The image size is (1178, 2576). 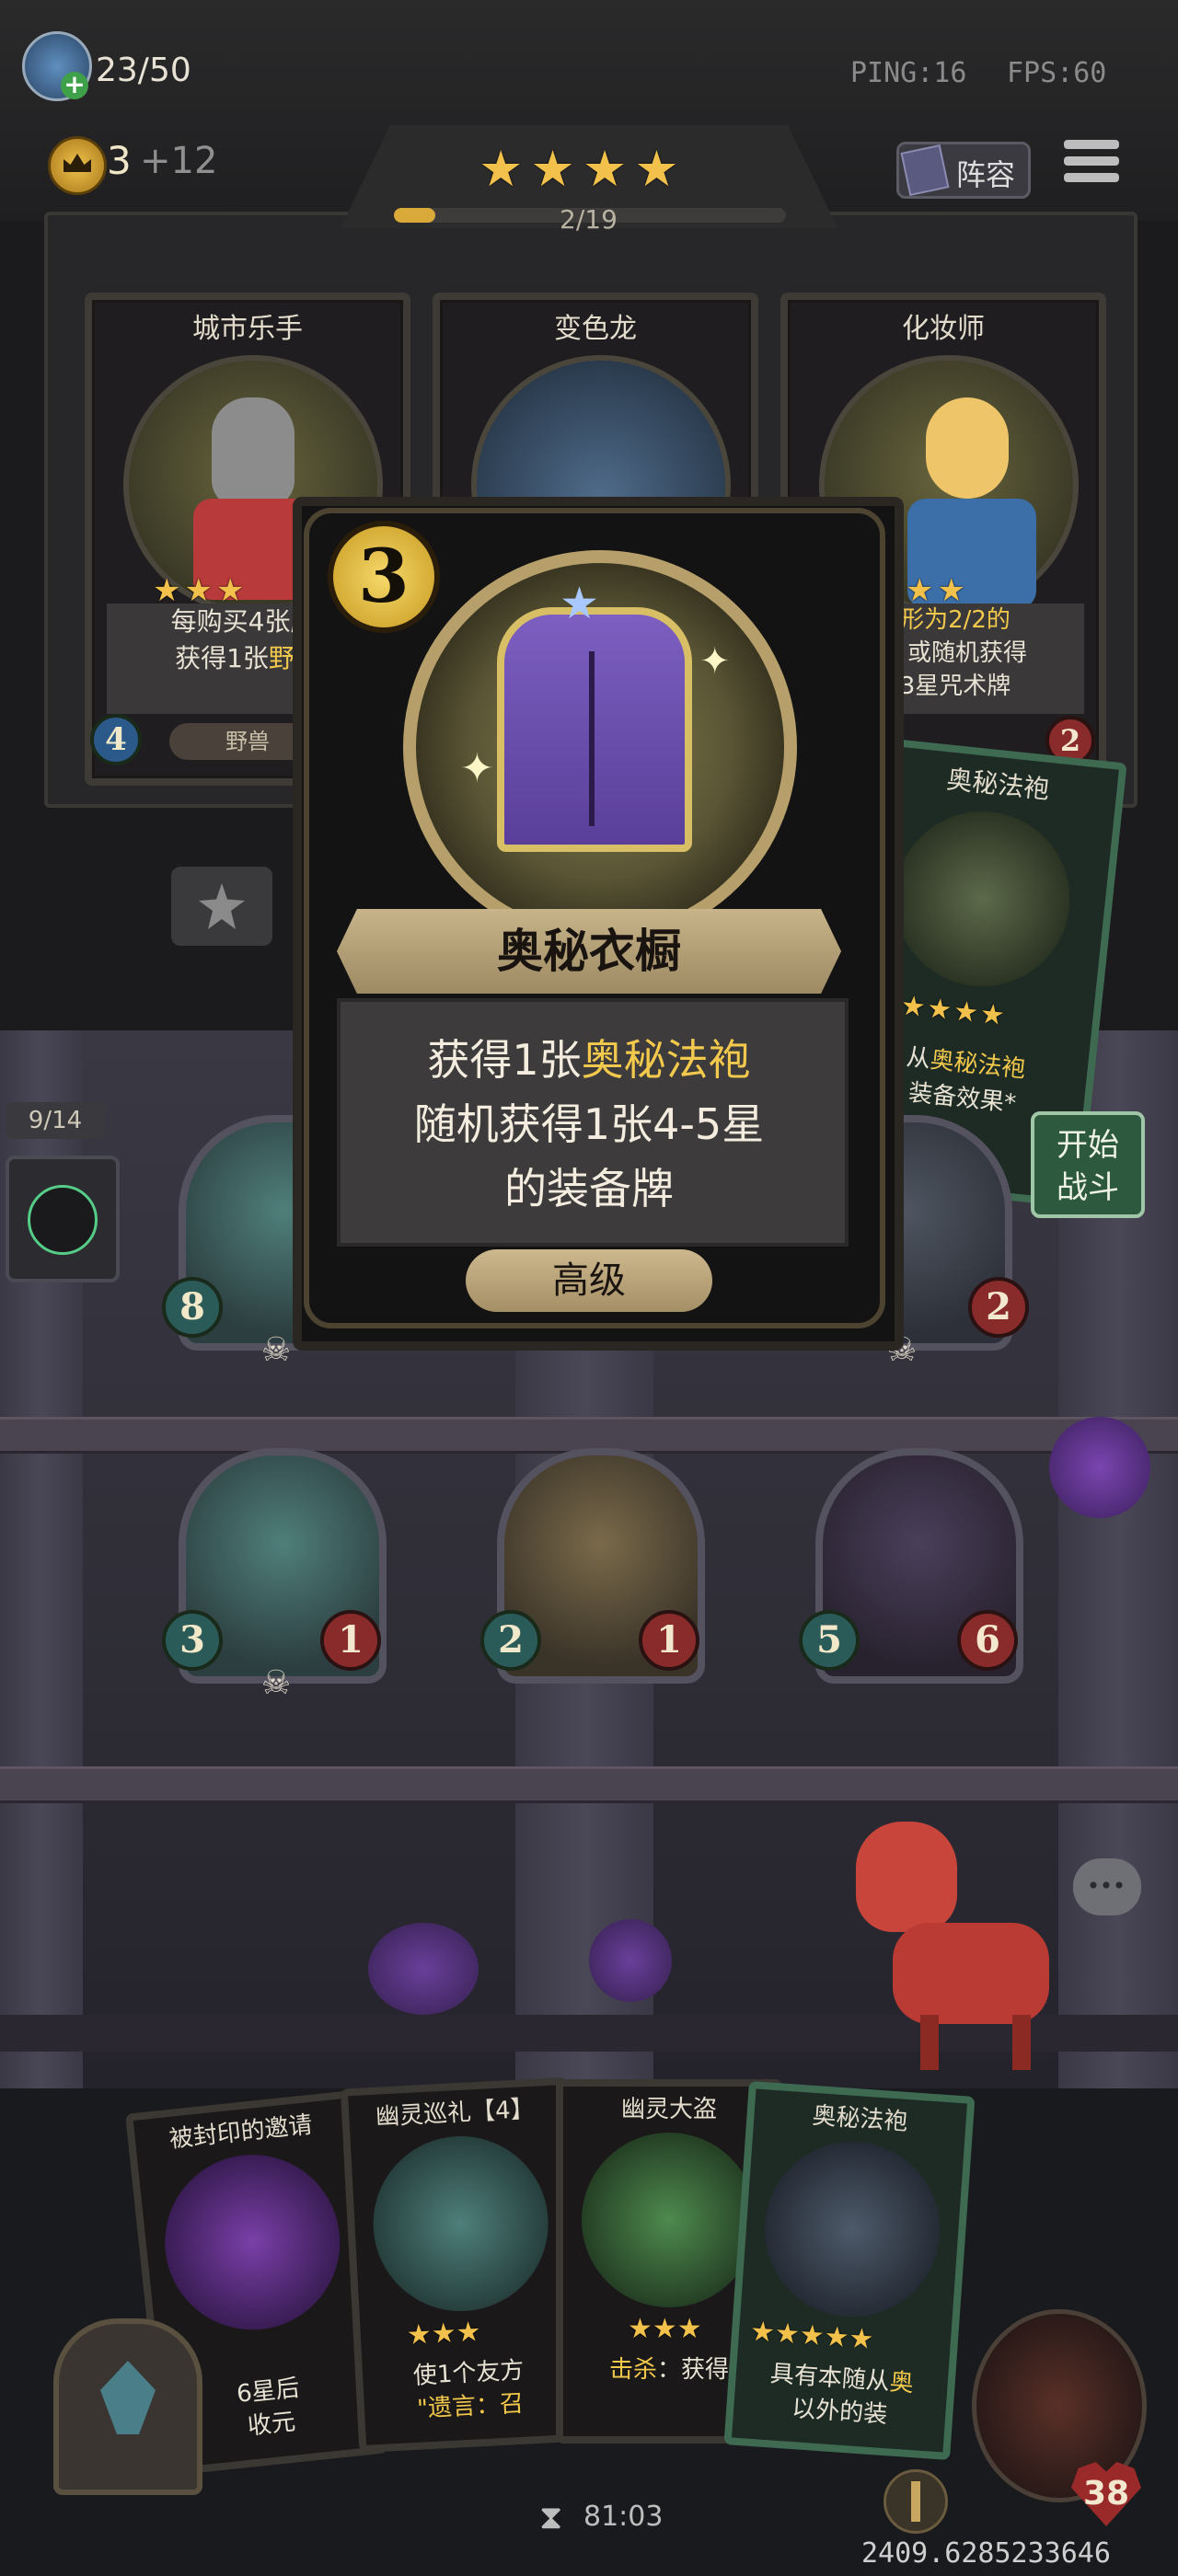 I want to click on minion-attack: 3, so click(x=192, y=1640).